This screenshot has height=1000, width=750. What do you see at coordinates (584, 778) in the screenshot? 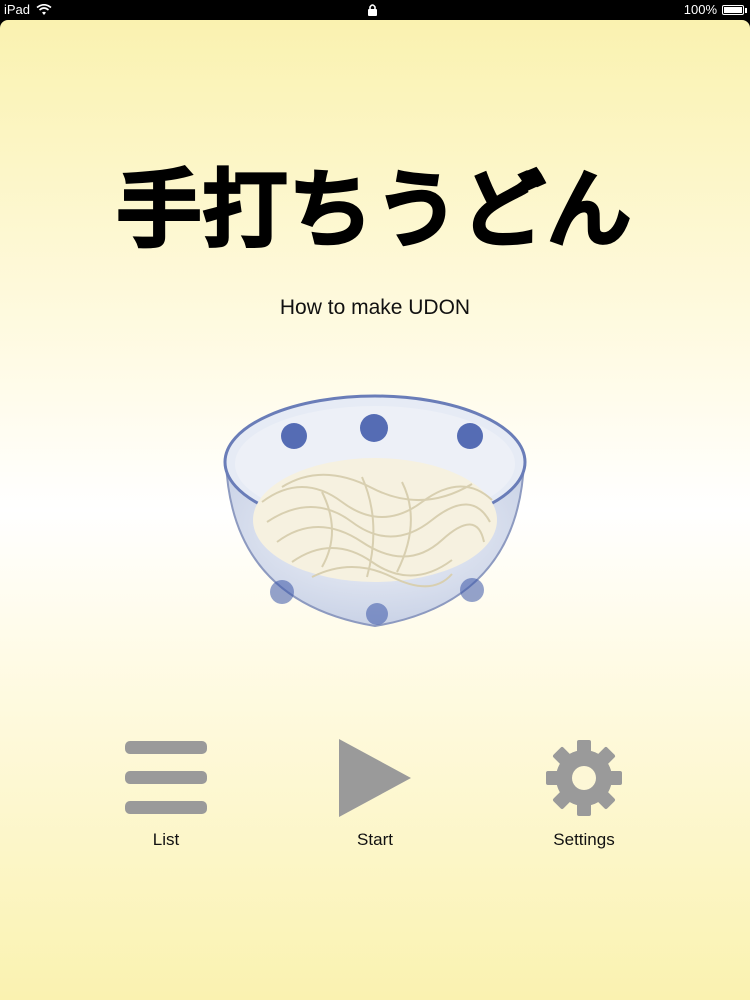
I see `gear-icon` at bounding box center [584, 778].